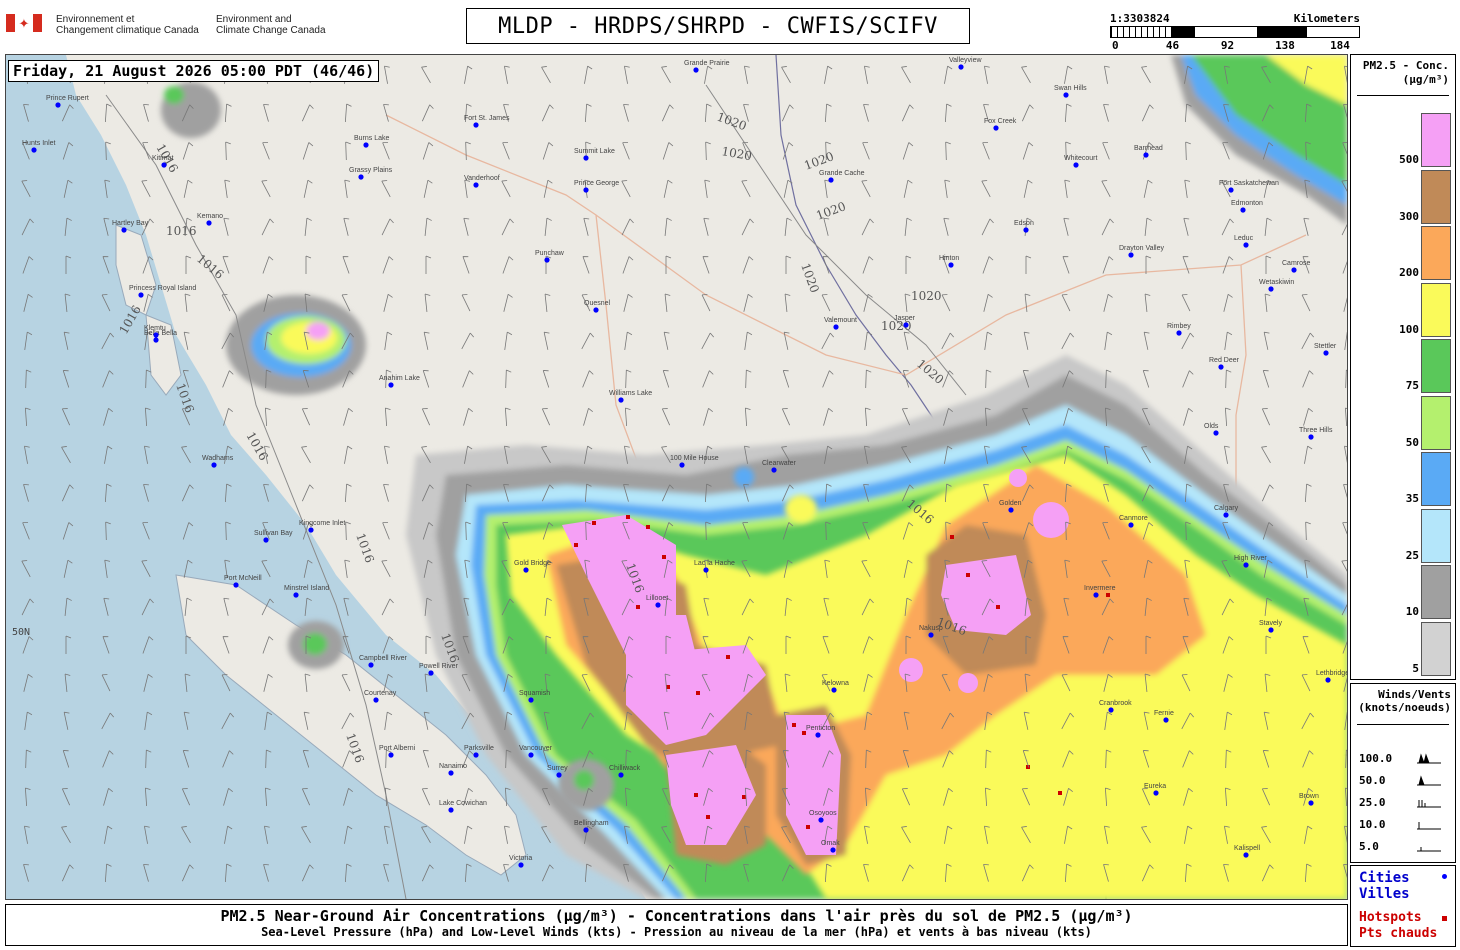  Describe the element at coordinates (487, 118) in the screenshot. I see `city-label: Fort St. James` at that location.